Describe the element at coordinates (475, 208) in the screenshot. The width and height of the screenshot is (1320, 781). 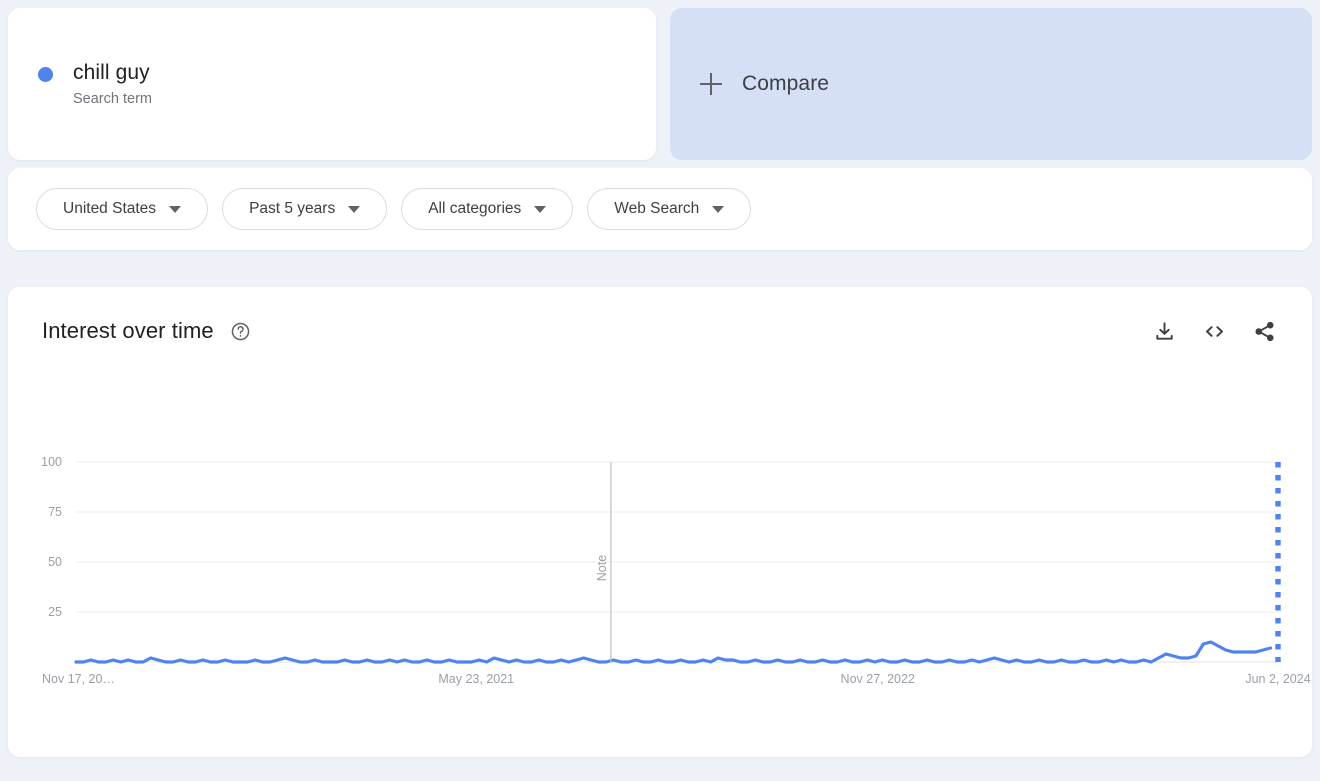
I see `filter-category-label: All categories` at that location.